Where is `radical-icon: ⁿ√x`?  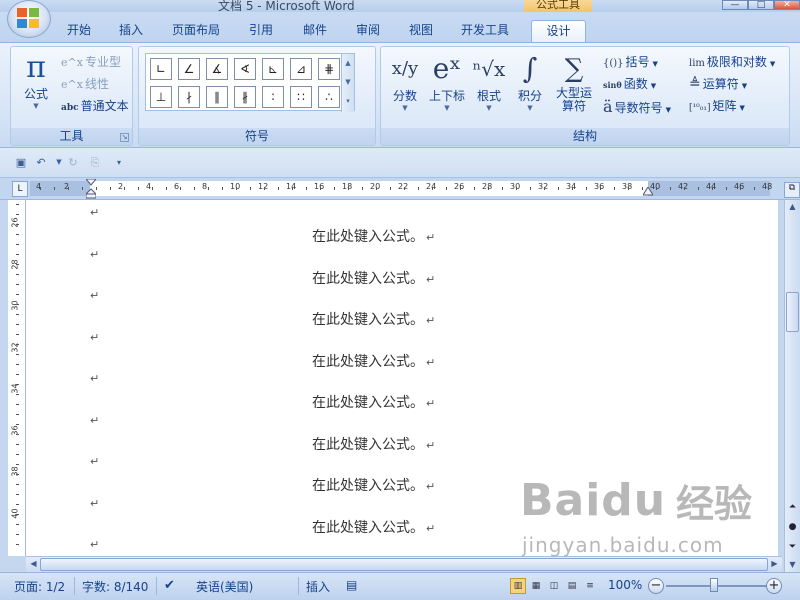
radical-icon: ⁿ√x is located at coordinates (489, 69).